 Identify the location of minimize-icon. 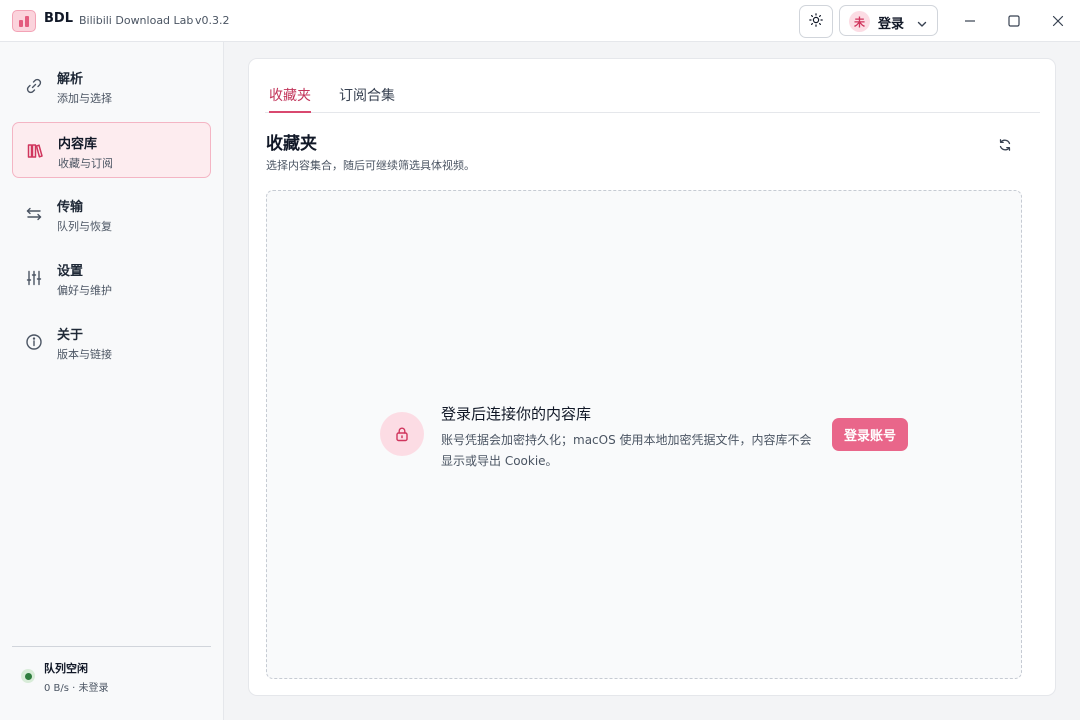
(970, 21).